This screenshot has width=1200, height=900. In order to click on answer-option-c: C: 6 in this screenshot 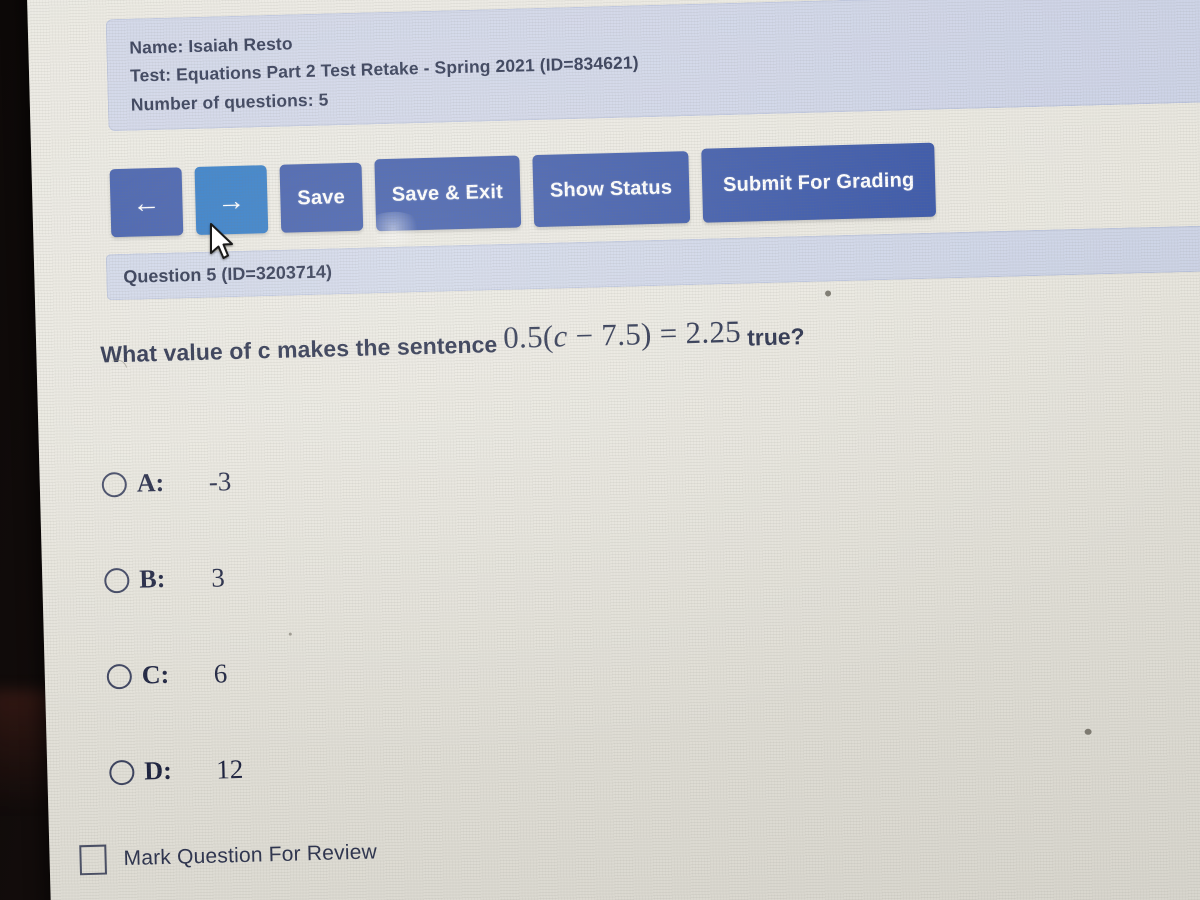, I will do `click(367, 670)`.